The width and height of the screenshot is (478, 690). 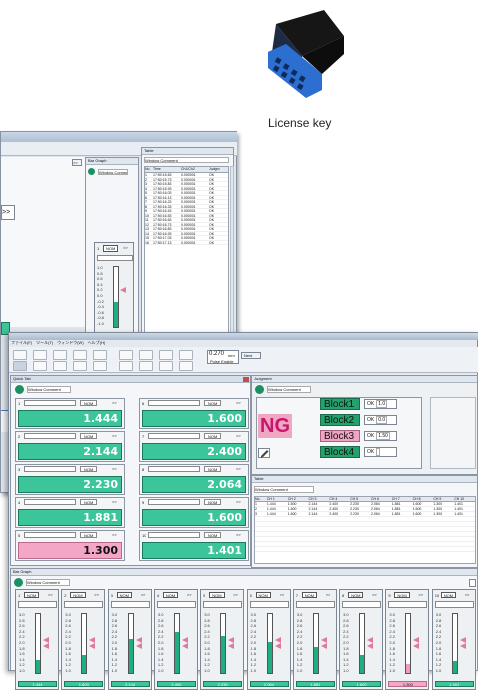 I want to click on power-icon, so click(x=20, y=355).